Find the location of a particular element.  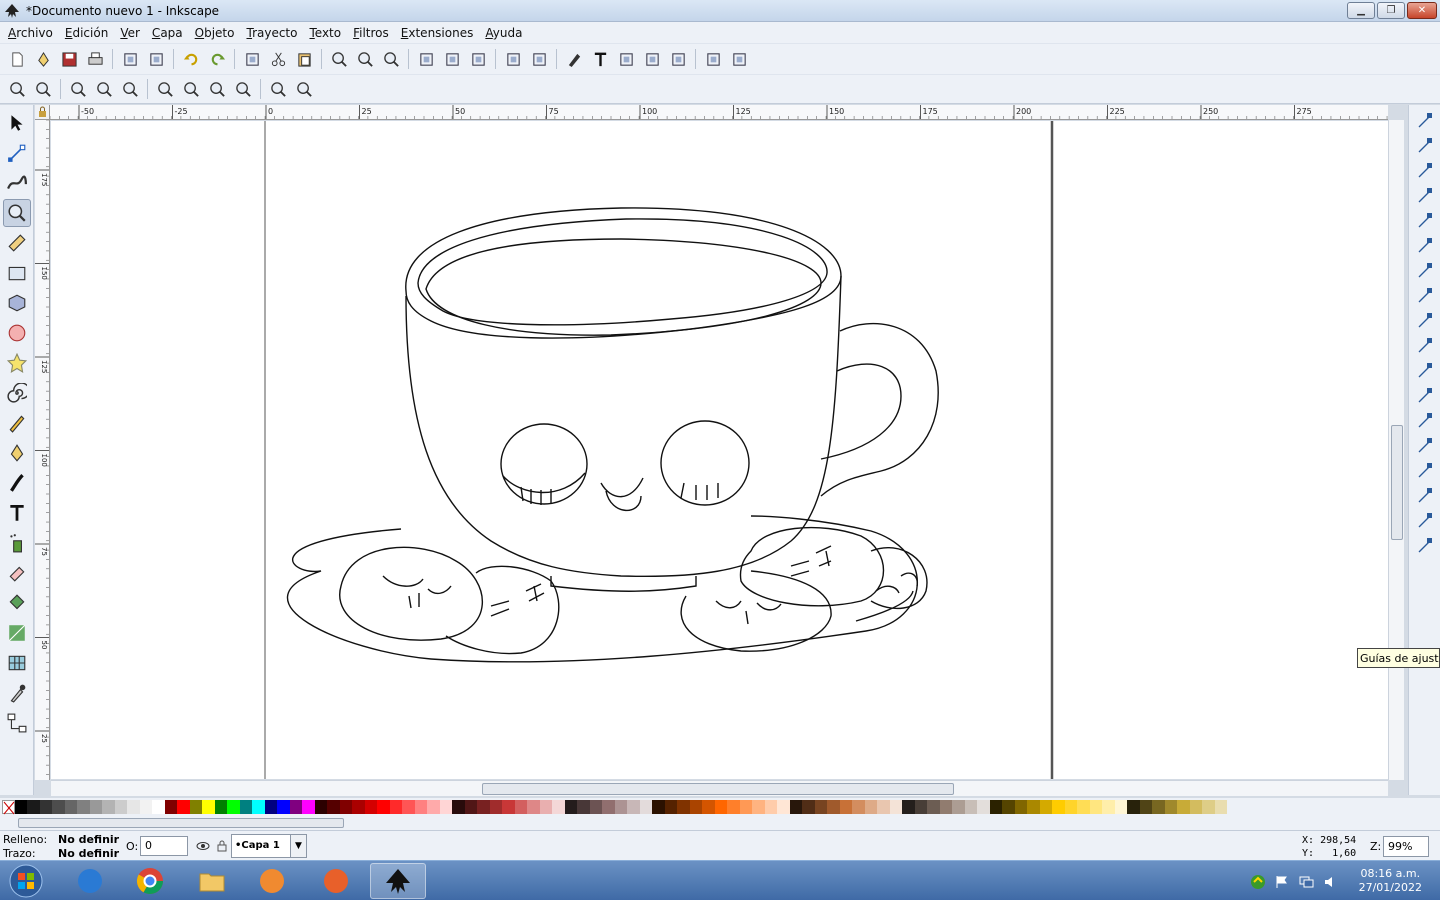

network-icon is located at coordinates (1306, 882).